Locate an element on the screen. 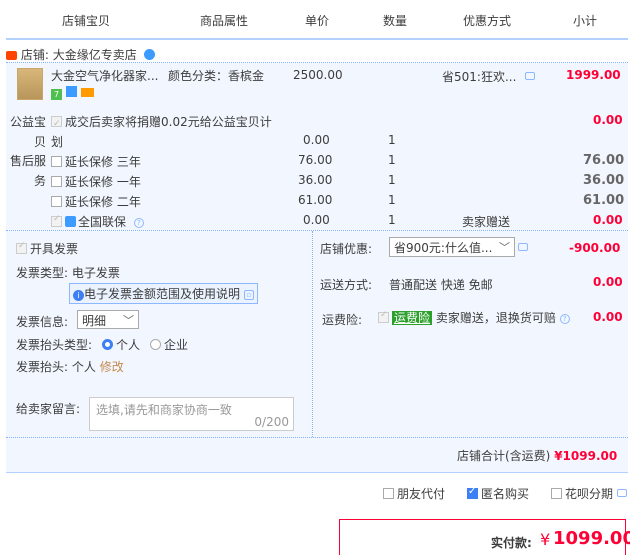 The height and width of the screenshot is (555, 630). anonymous-option: 匿名购买 is located at coordinates (498, 493).